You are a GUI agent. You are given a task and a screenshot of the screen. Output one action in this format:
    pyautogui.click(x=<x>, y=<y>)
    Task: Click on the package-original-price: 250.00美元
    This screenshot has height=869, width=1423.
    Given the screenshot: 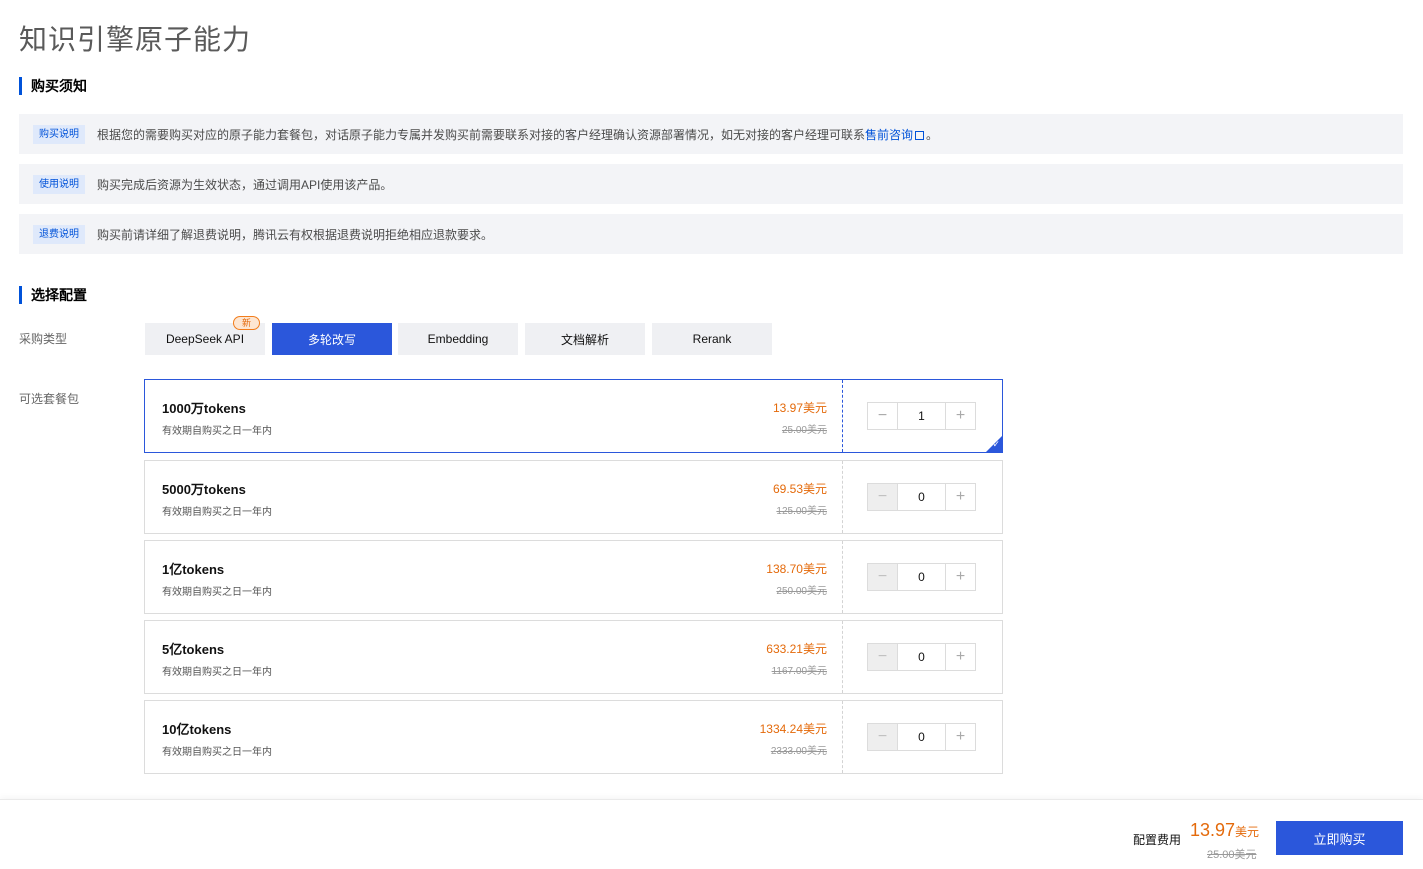 What is the action you would take?
    pyautogui.click(x=801, y=591)
    